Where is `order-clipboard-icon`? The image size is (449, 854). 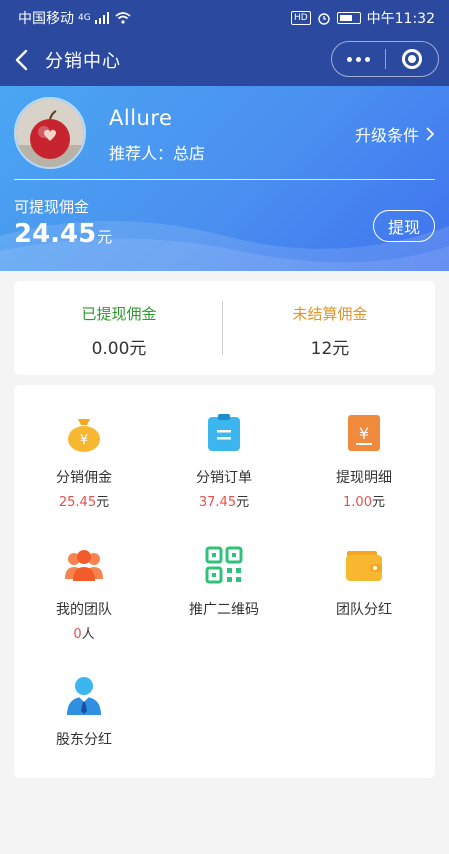 order-clipboard-icon is located at coordinates (224, 432).